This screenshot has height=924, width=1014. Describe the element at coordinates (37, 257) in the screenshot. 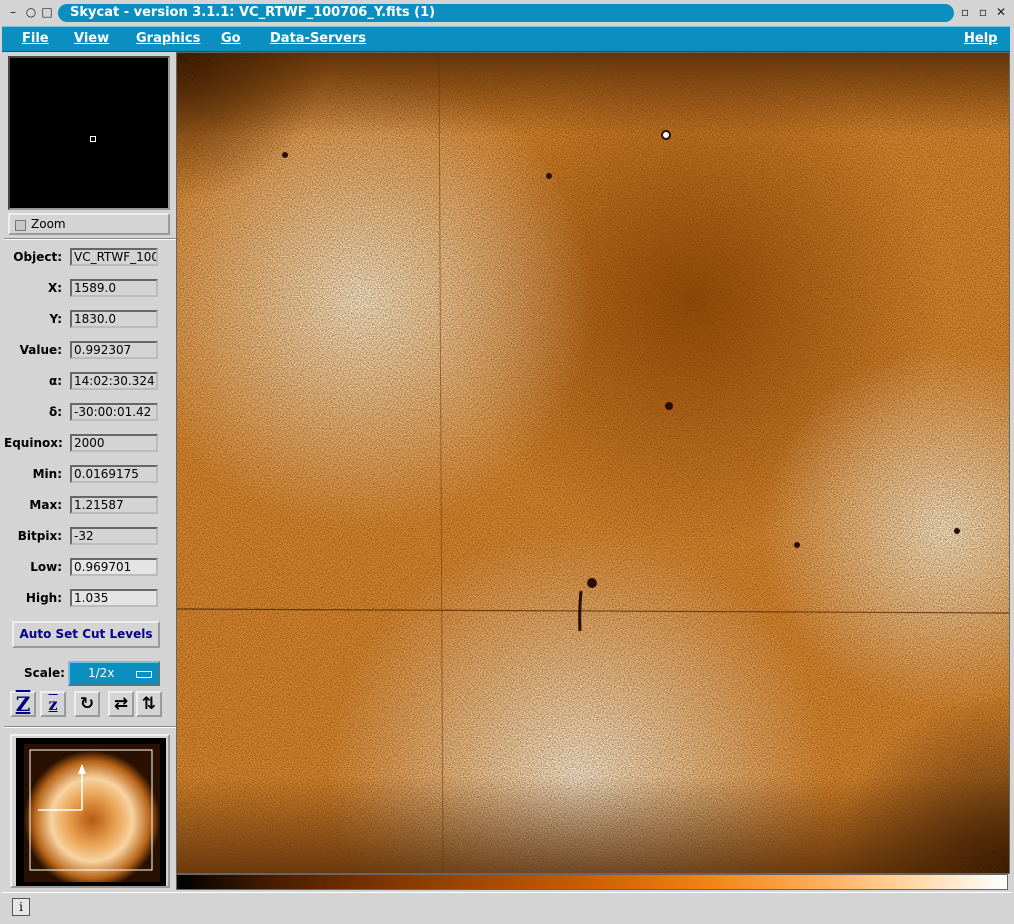

I see `object-label: Object:` at that location.